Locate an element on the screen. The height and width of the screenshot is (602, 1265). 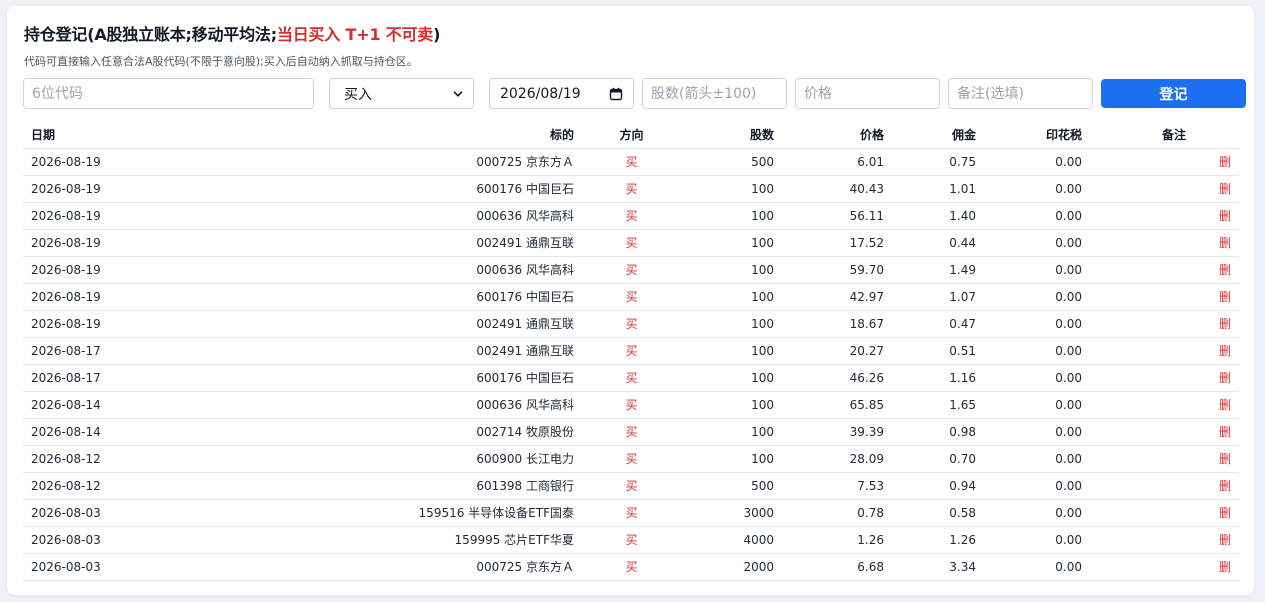
cell-price: 1.26 is located at coordinates (837, 540).